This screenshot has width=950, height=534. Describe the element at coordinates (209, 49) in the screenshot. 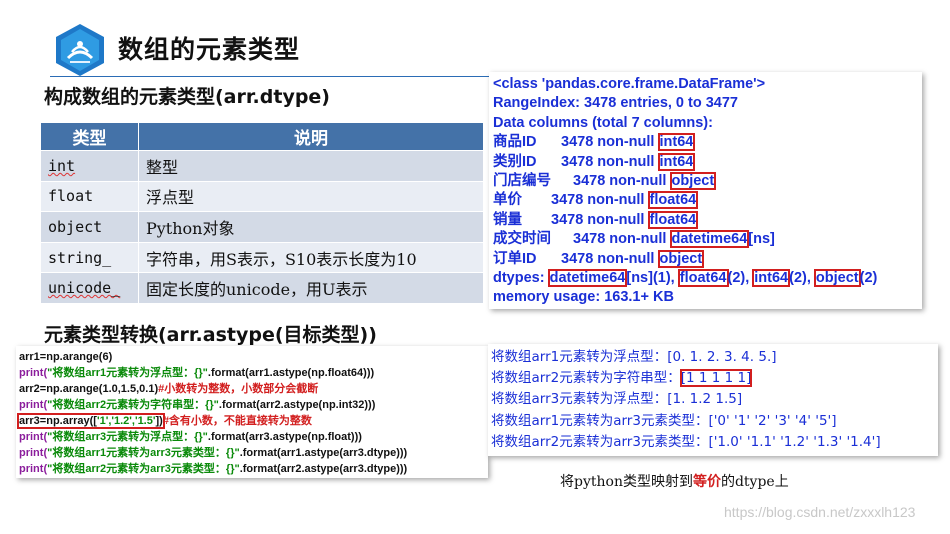

I see `slide-title: 数组的元素类型` at that location.